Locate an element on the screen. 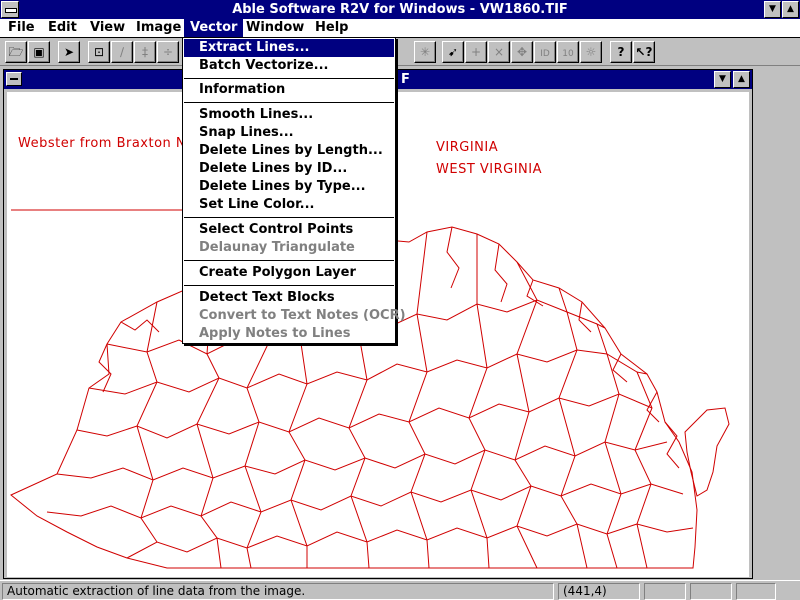  minimize-button: ▼ is located at coordinates (772, 9).